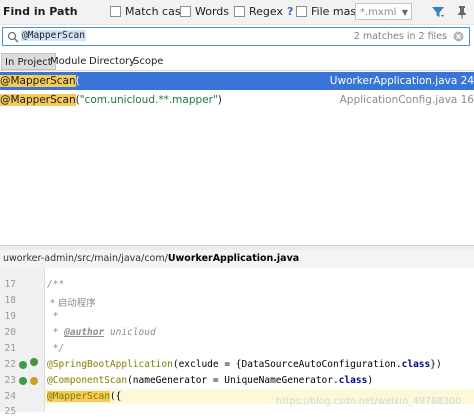 Image resolution: width=474 pixels, height=417 pixels. Describe the element at coordinates (462, 12) in the screenshot. I see `pin-icon` at that location.